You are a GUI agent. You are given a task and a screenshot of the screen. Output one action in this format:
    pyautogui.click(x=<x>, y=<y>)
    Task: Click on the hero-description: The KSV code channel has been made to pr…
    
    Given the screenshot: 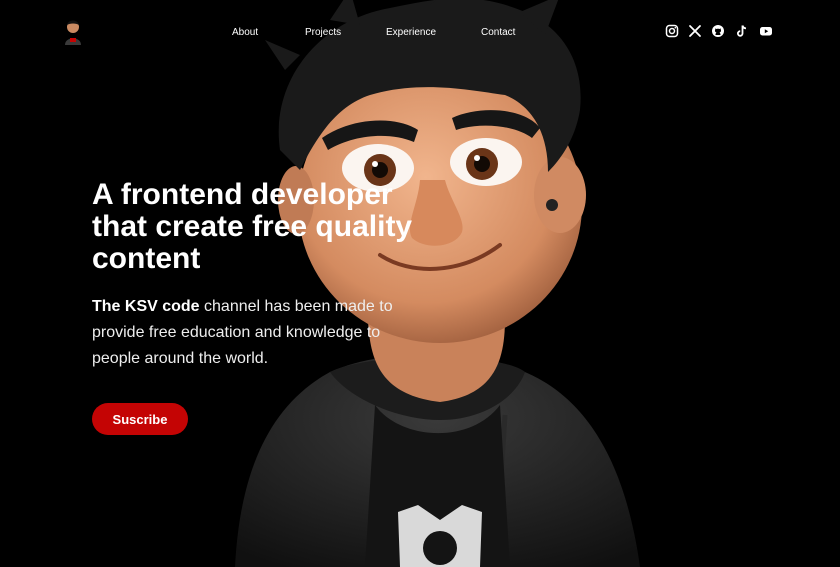 What is the action you would take?
    pyautogui.click(x=257, y=333)
    